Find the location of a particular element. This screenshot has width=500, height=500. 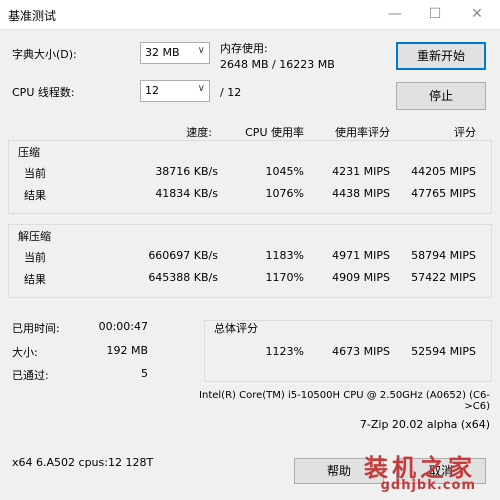

decompress-current-rating: 58794 MIPS is located at coordinates (443, 255).